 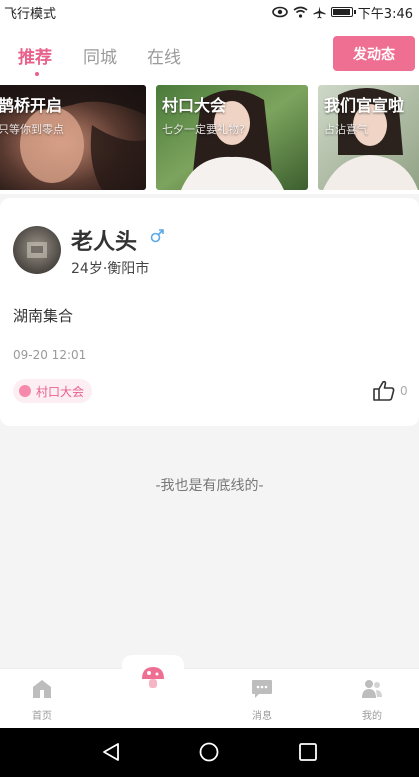 I want to click on back-icon, so click(x=111, y=754).